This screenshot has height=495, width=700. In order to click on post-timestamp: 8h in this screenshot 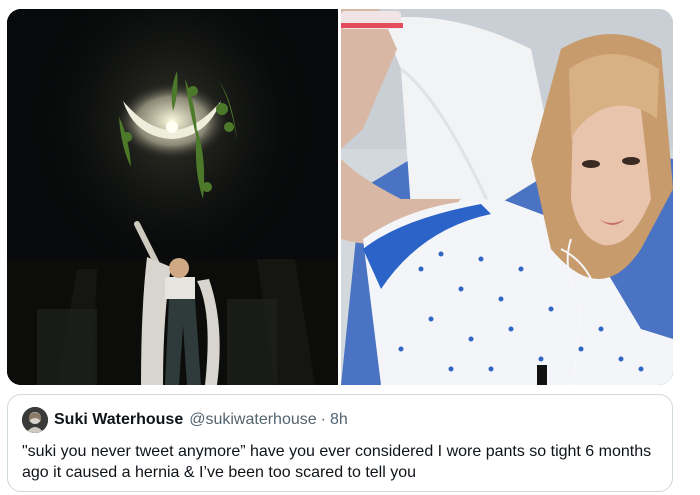, I will do `click(339, 420)`.